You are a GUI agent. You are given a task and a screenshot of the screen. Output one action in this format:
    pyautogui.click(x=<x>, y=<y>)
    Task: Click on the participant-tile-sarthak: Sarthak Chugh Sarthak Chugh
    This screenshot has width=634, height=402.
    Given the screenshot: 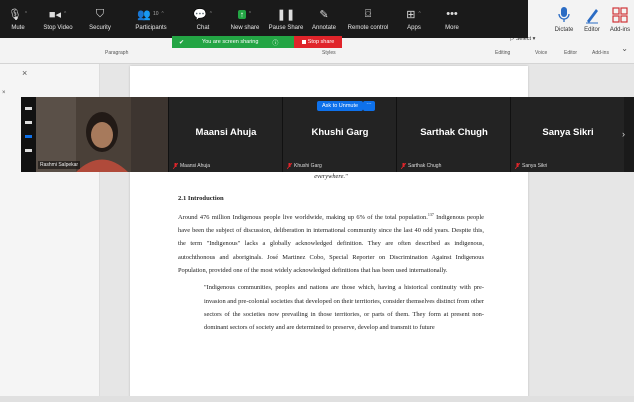 What is the action you would take?
    pyautogui.click(x=453, y=134)
    